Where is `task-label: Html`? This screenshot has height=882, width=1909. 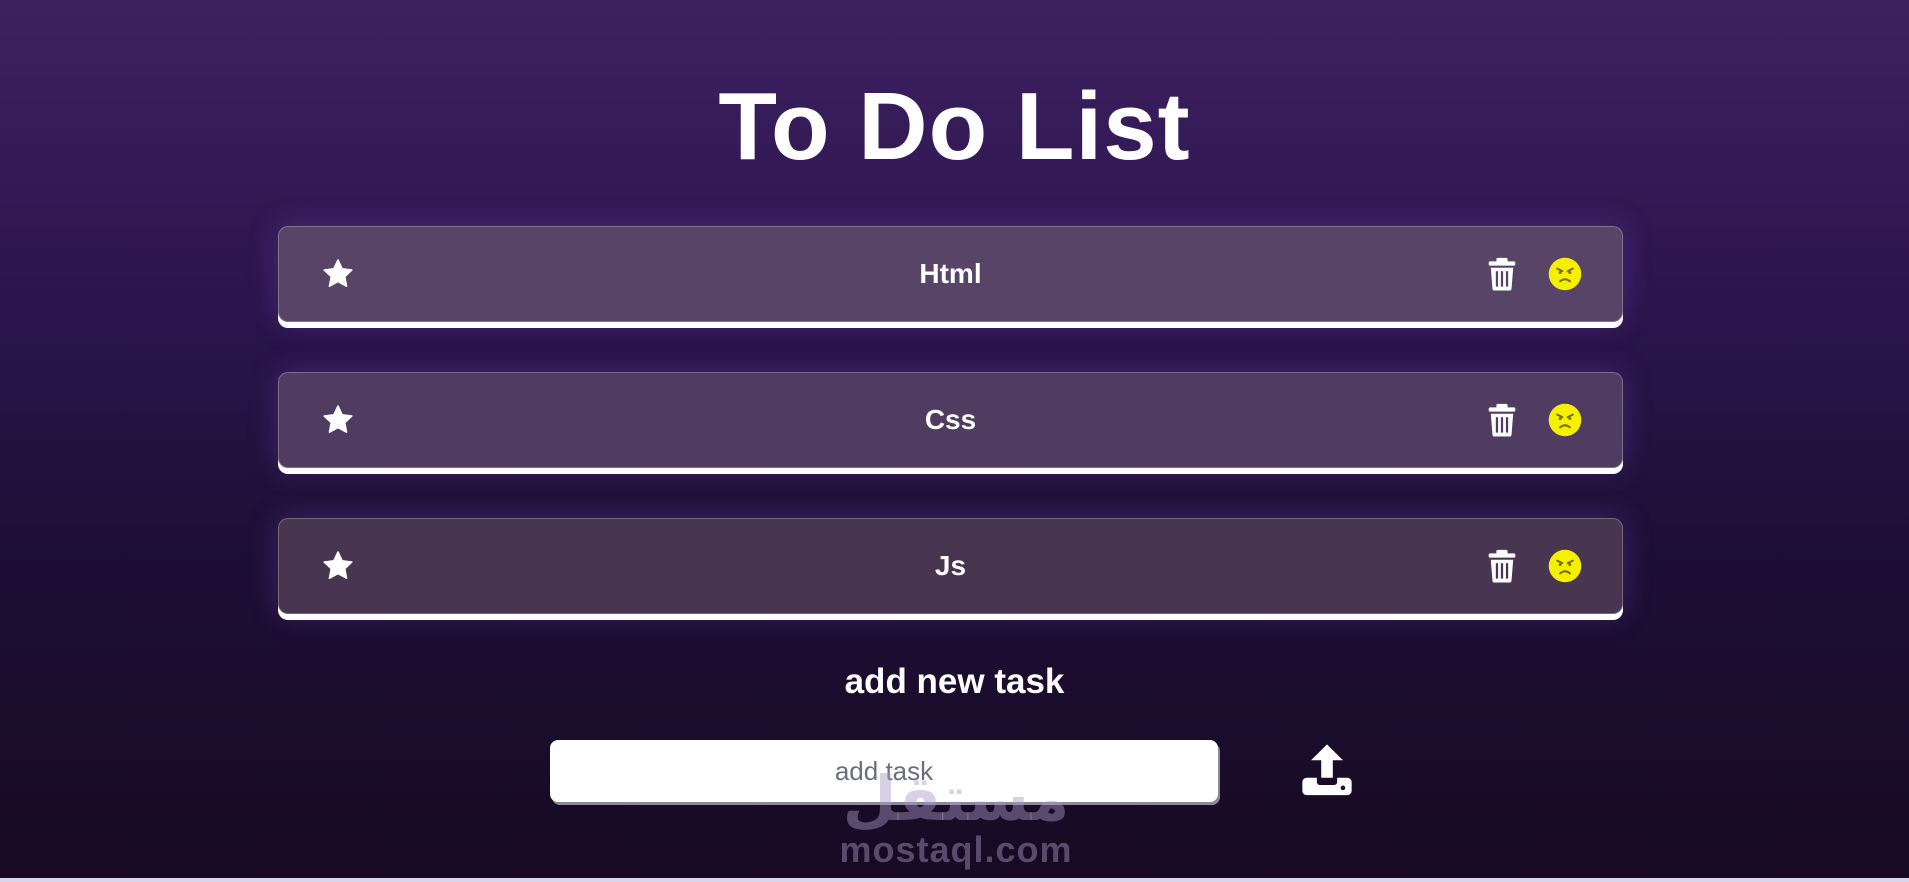
task-label: Html is located at coordinates (950, 273).